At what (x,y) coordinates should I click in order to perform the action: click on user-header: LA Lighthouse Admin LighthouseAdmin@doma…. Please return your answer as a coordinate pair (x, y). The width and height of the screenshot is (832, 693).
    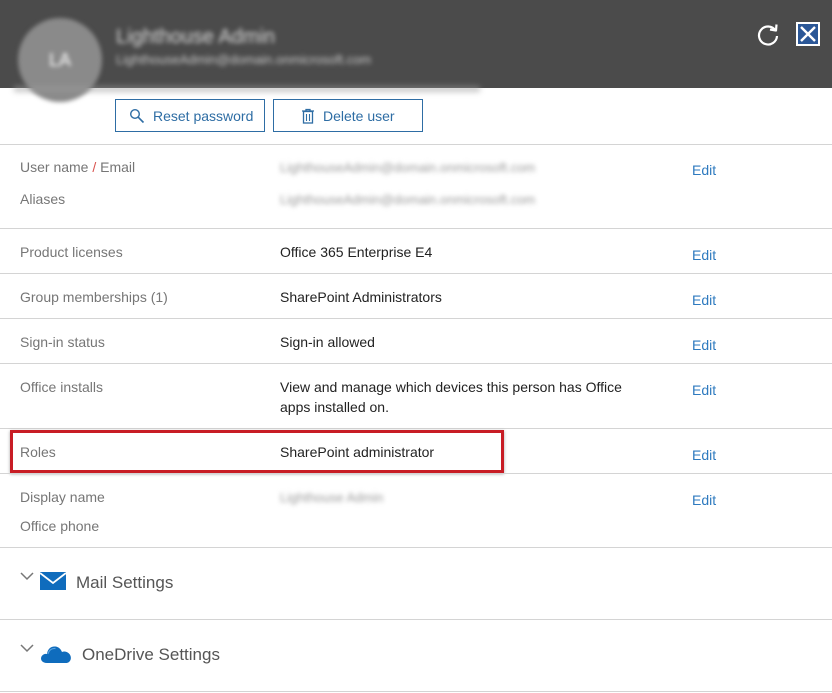
    Looking at the image, I should click on (416, 51).